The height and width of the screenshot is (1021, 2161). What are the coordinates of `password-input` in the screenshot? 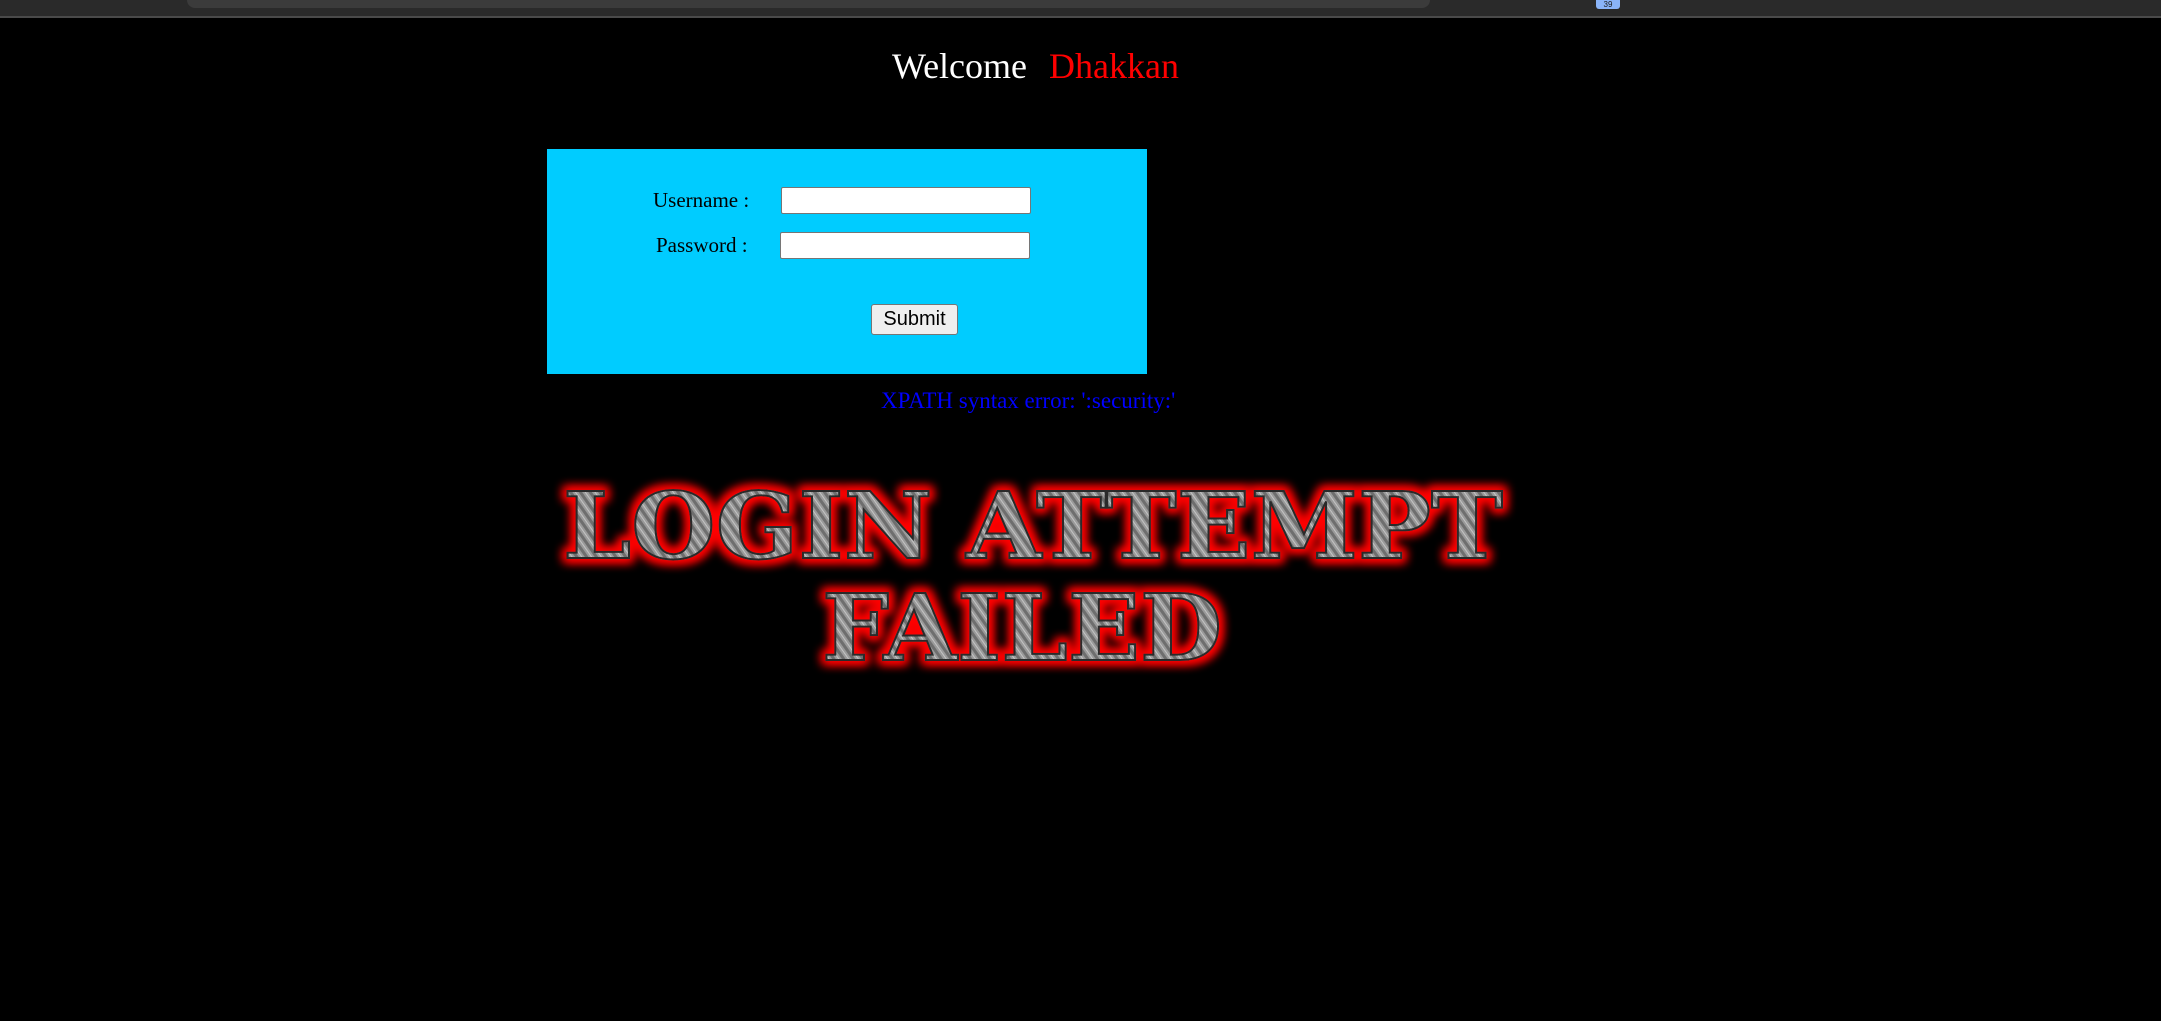 It's located at (905, 245).